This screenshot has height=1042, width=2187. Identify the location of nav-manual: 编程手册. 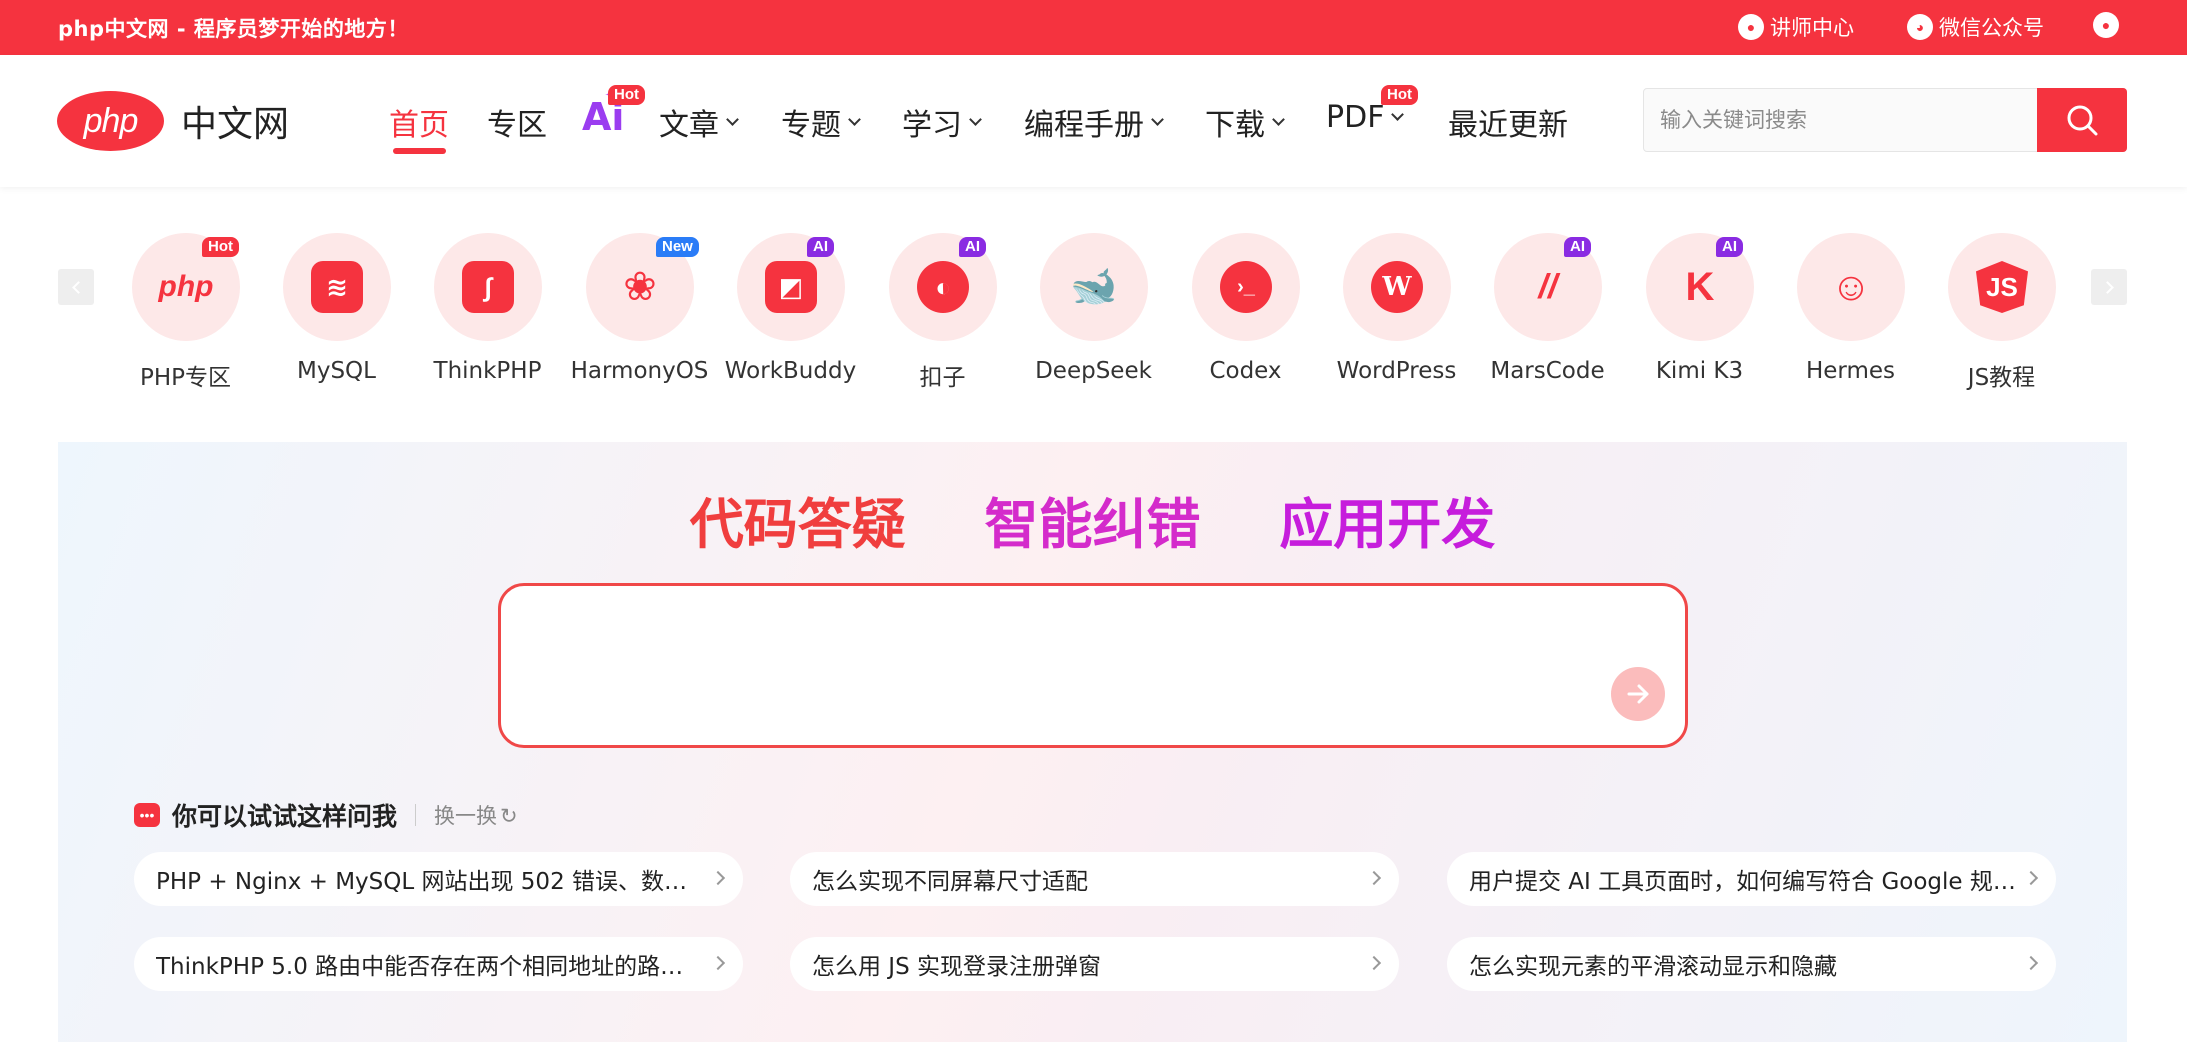
(1094, 122).